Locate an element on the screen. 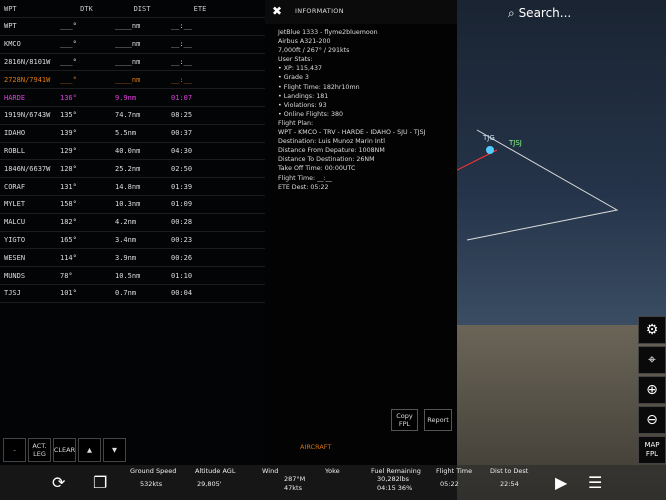 Image resolution: width=666 pixels, height=500 pixels. waypoint-row: KMCO ___° ____nm __:__ is located at coordinates (132, 45).